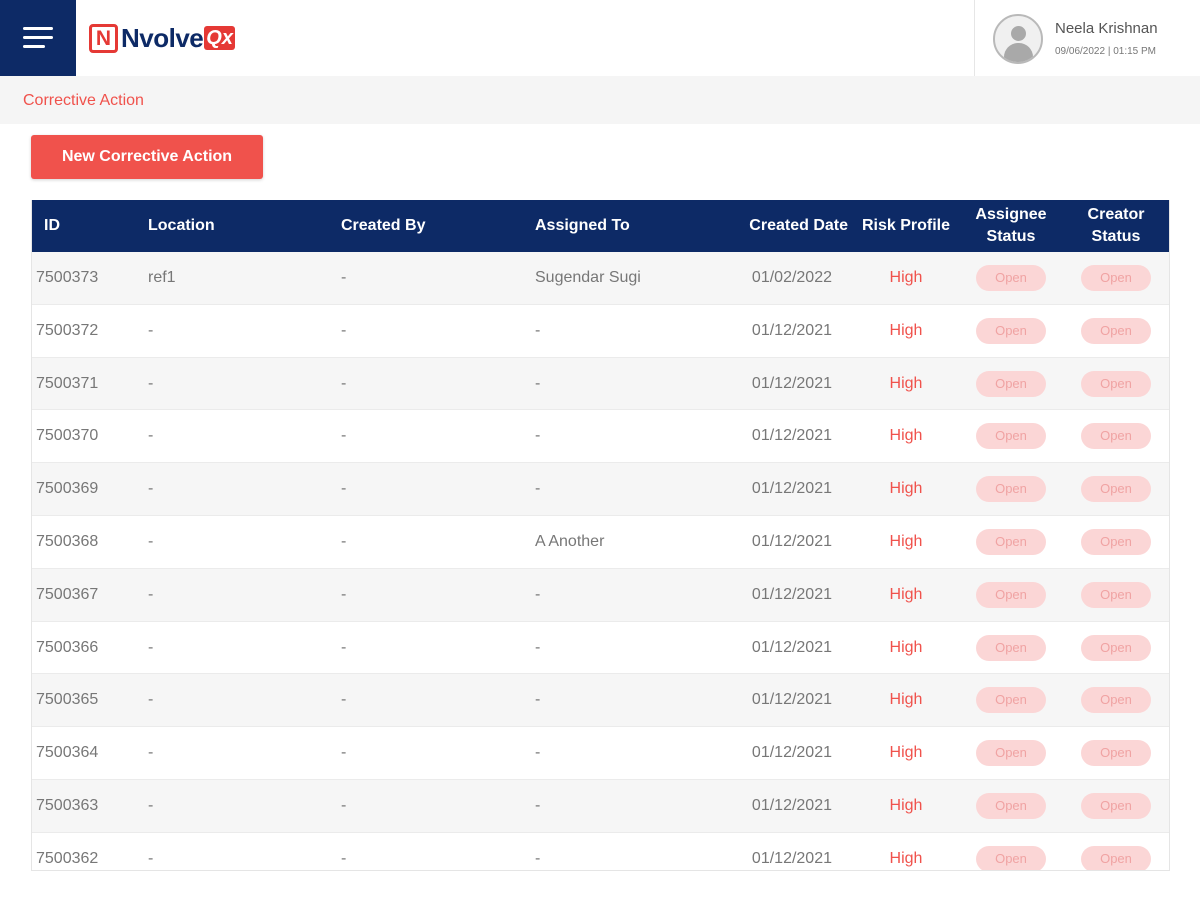 The width and height of the screenshot is (1200, 900). I want to click on col-header-created-date: Created Date, so click(790, 226).